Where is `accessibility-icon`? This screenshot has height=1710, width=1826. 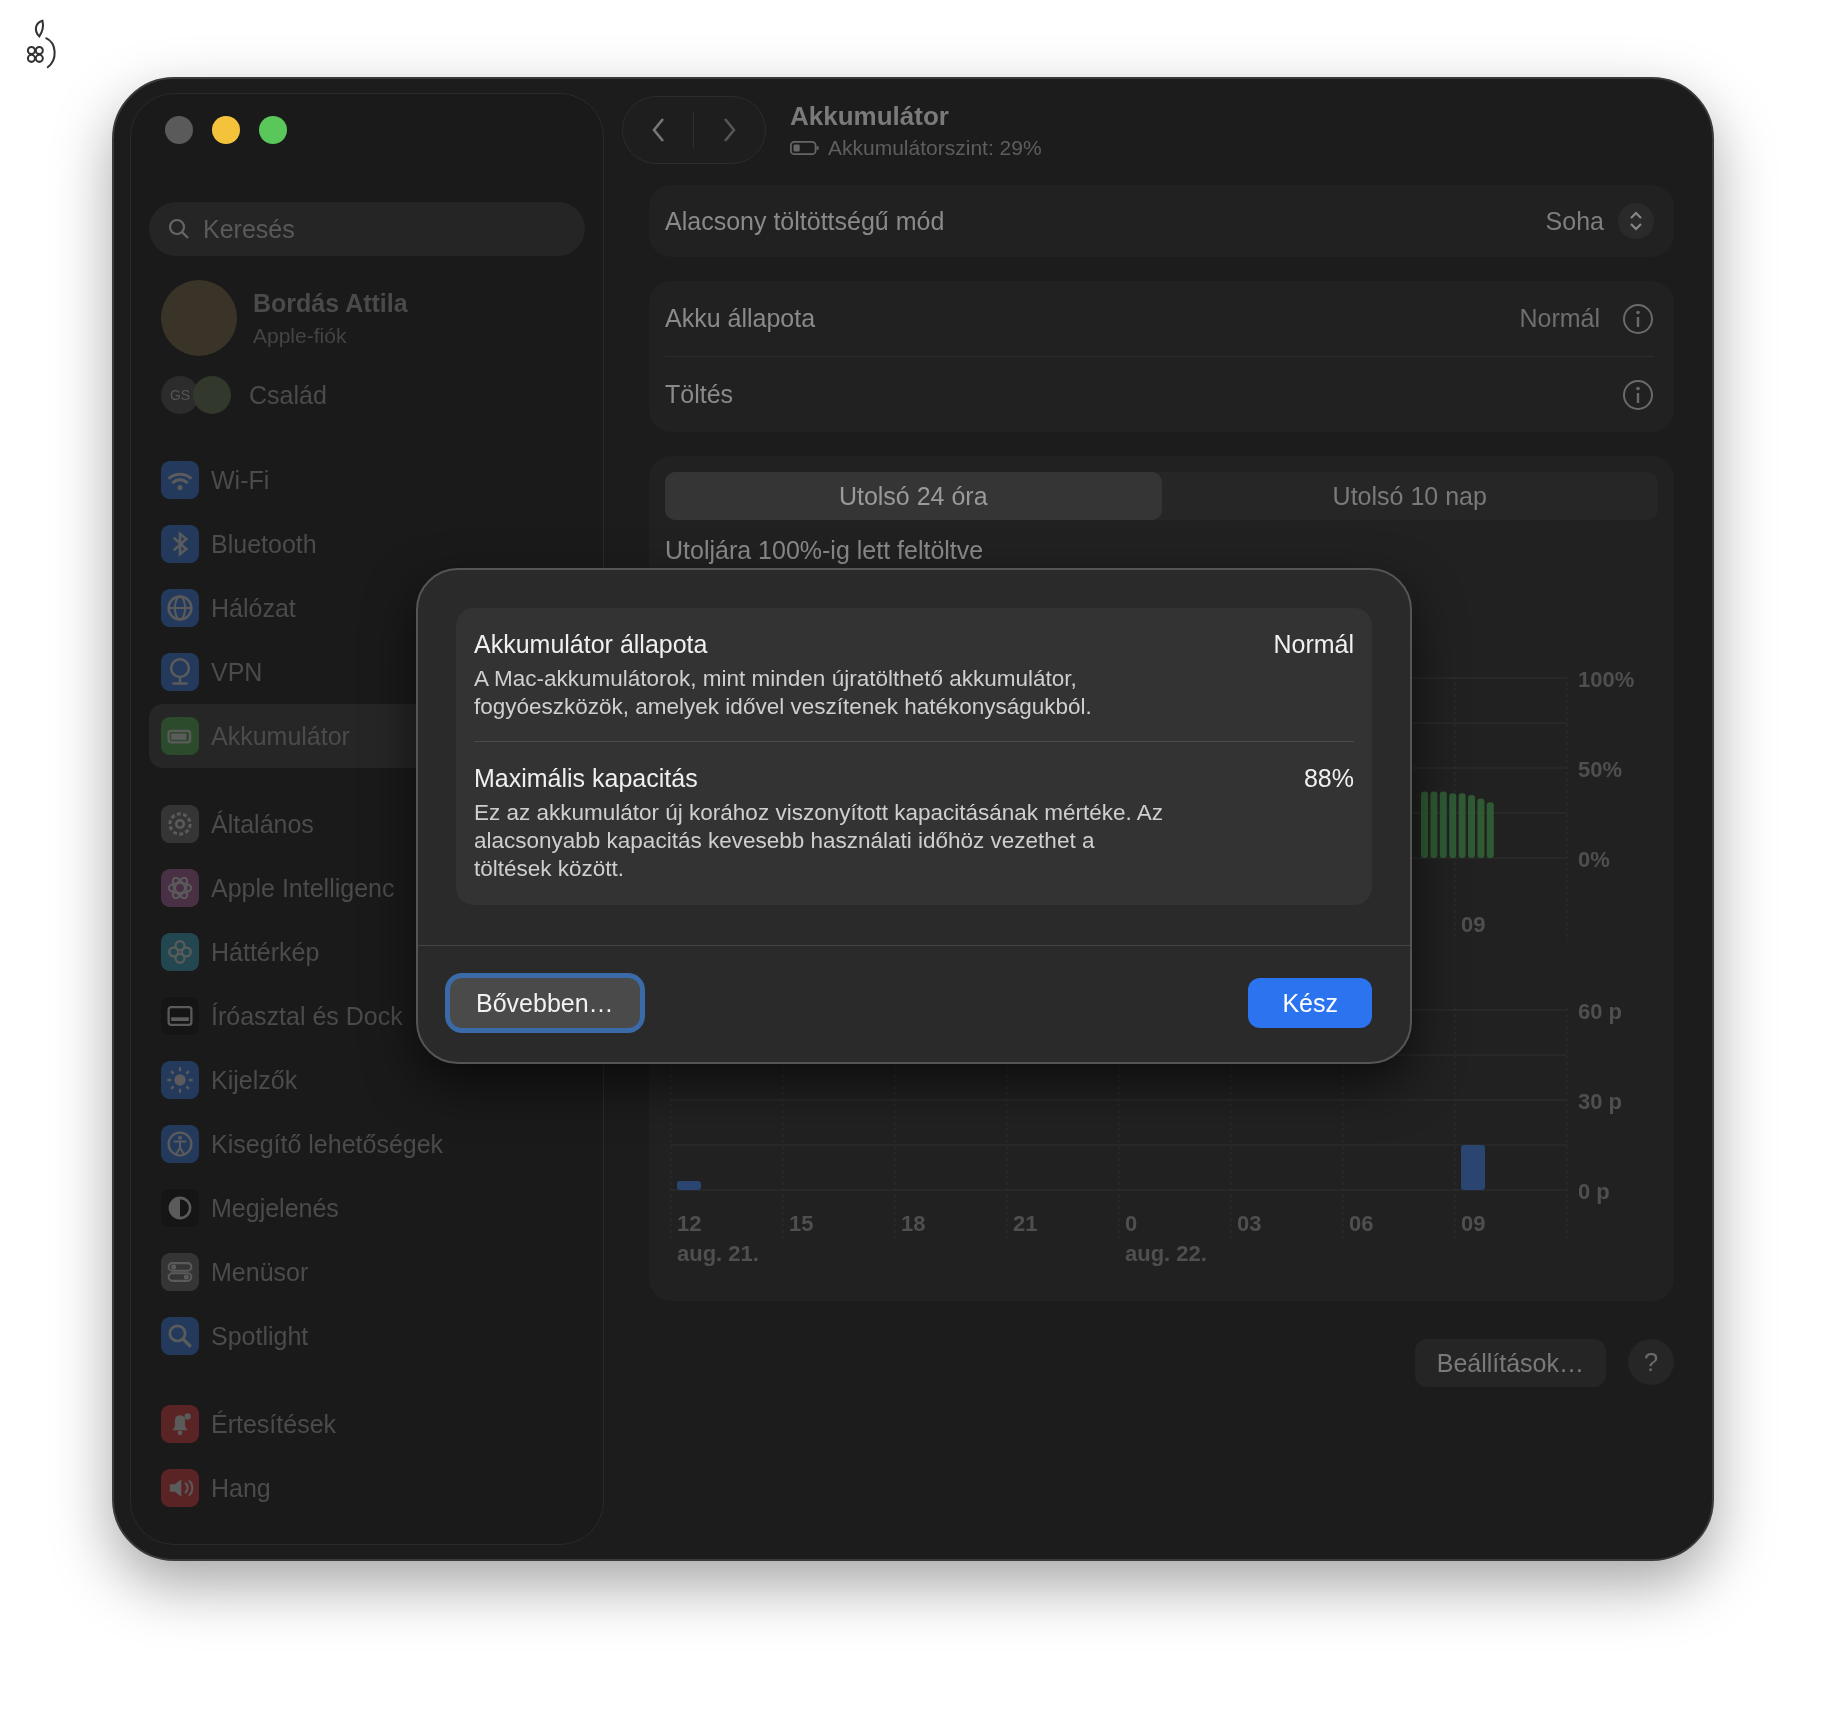
accessibility-icon is located at coordinates (180, 1144).